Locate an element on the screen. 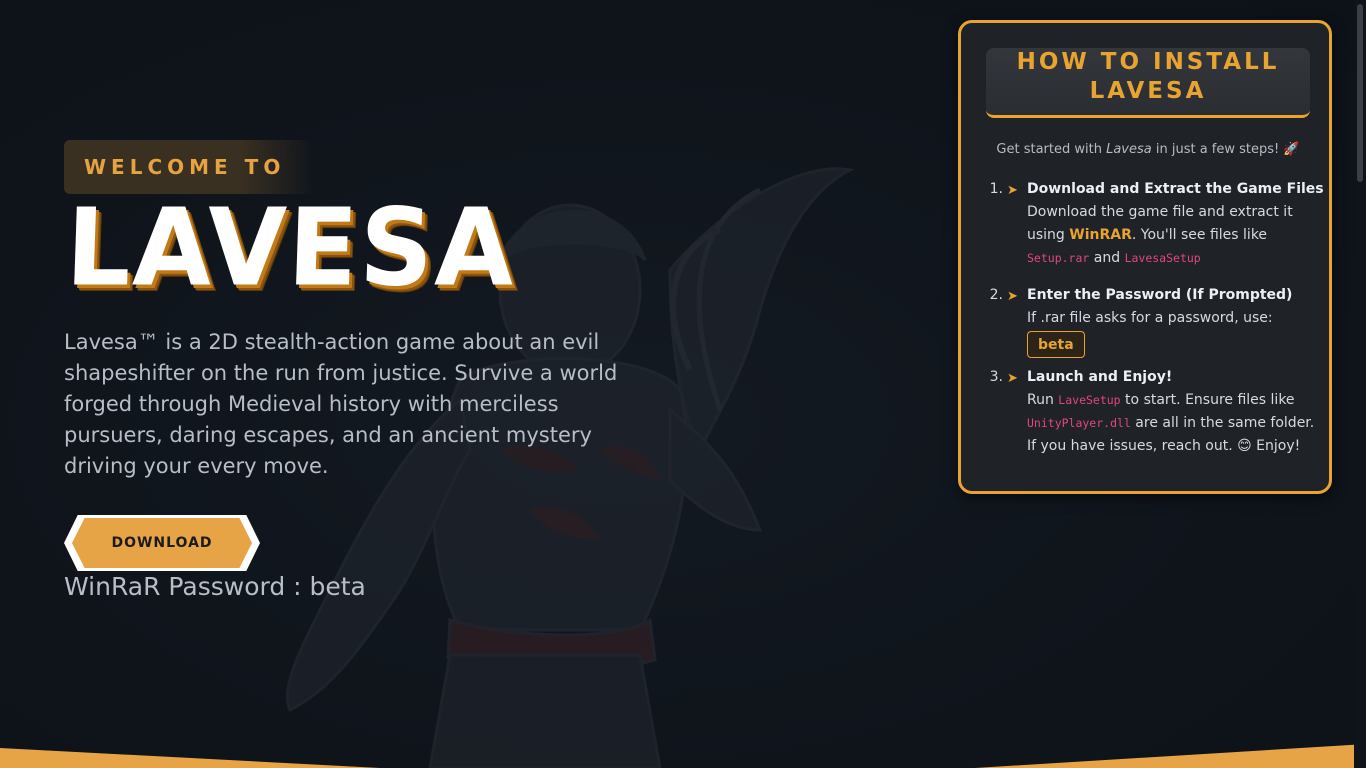 The width and height of the screenshot is (1366, 768). install-card-header: HOW TO INSTALL LAVESA is located at coordinates (1148, 83).